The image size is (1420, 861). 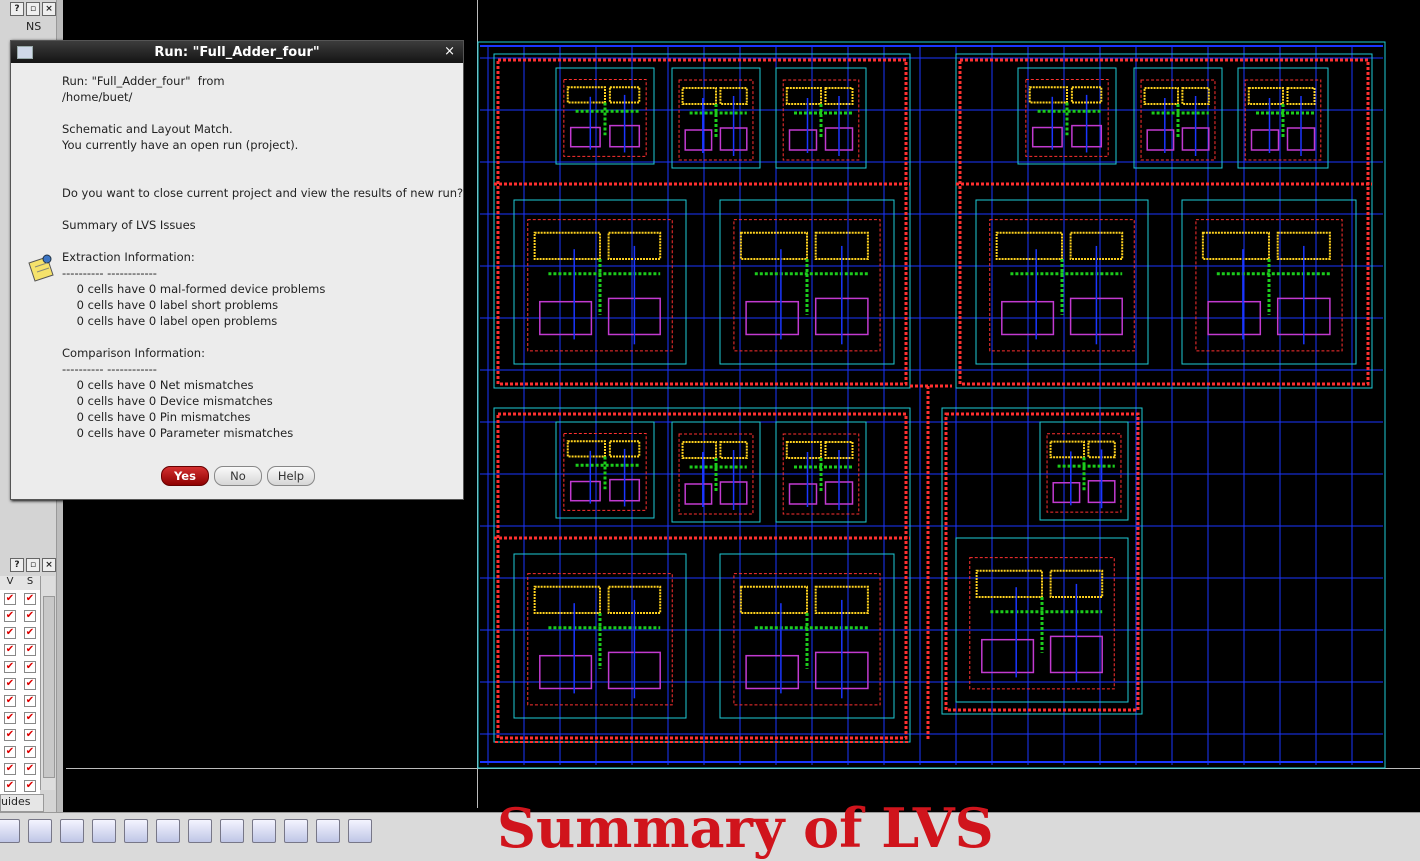 What do you see at coordinates (232, 831) in the screenshot?
I see `zoom-box-icon` at bounding box center [232, 831].